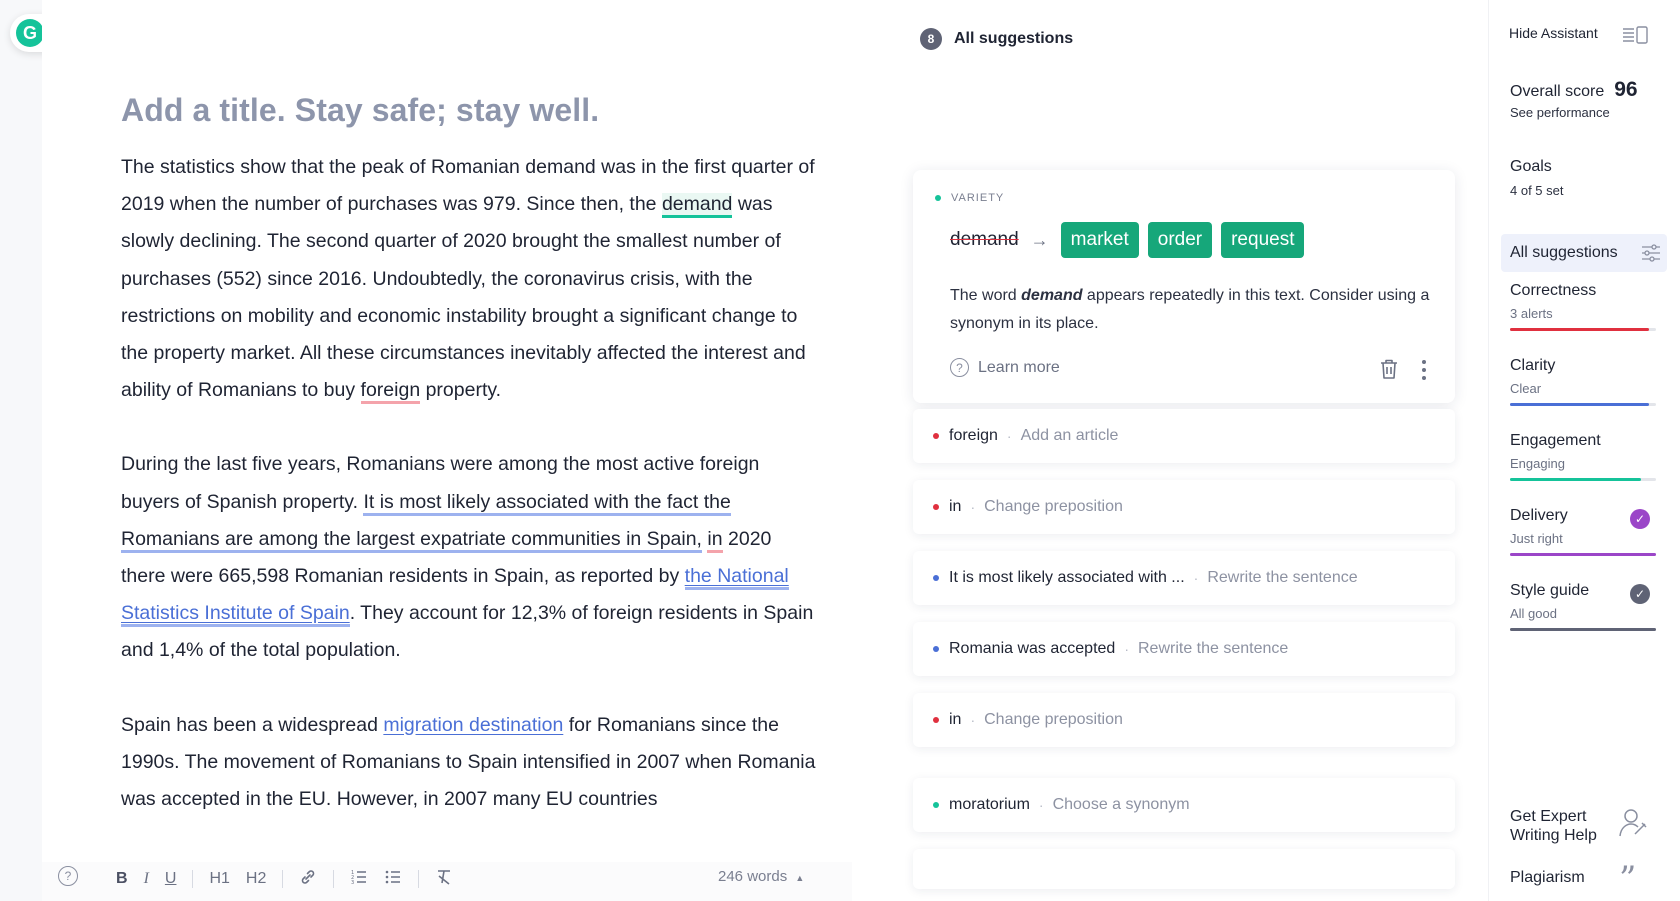  Describe the element at coordinates (68, 876) in the screenshot. I see `help-icon: ?` at that location.